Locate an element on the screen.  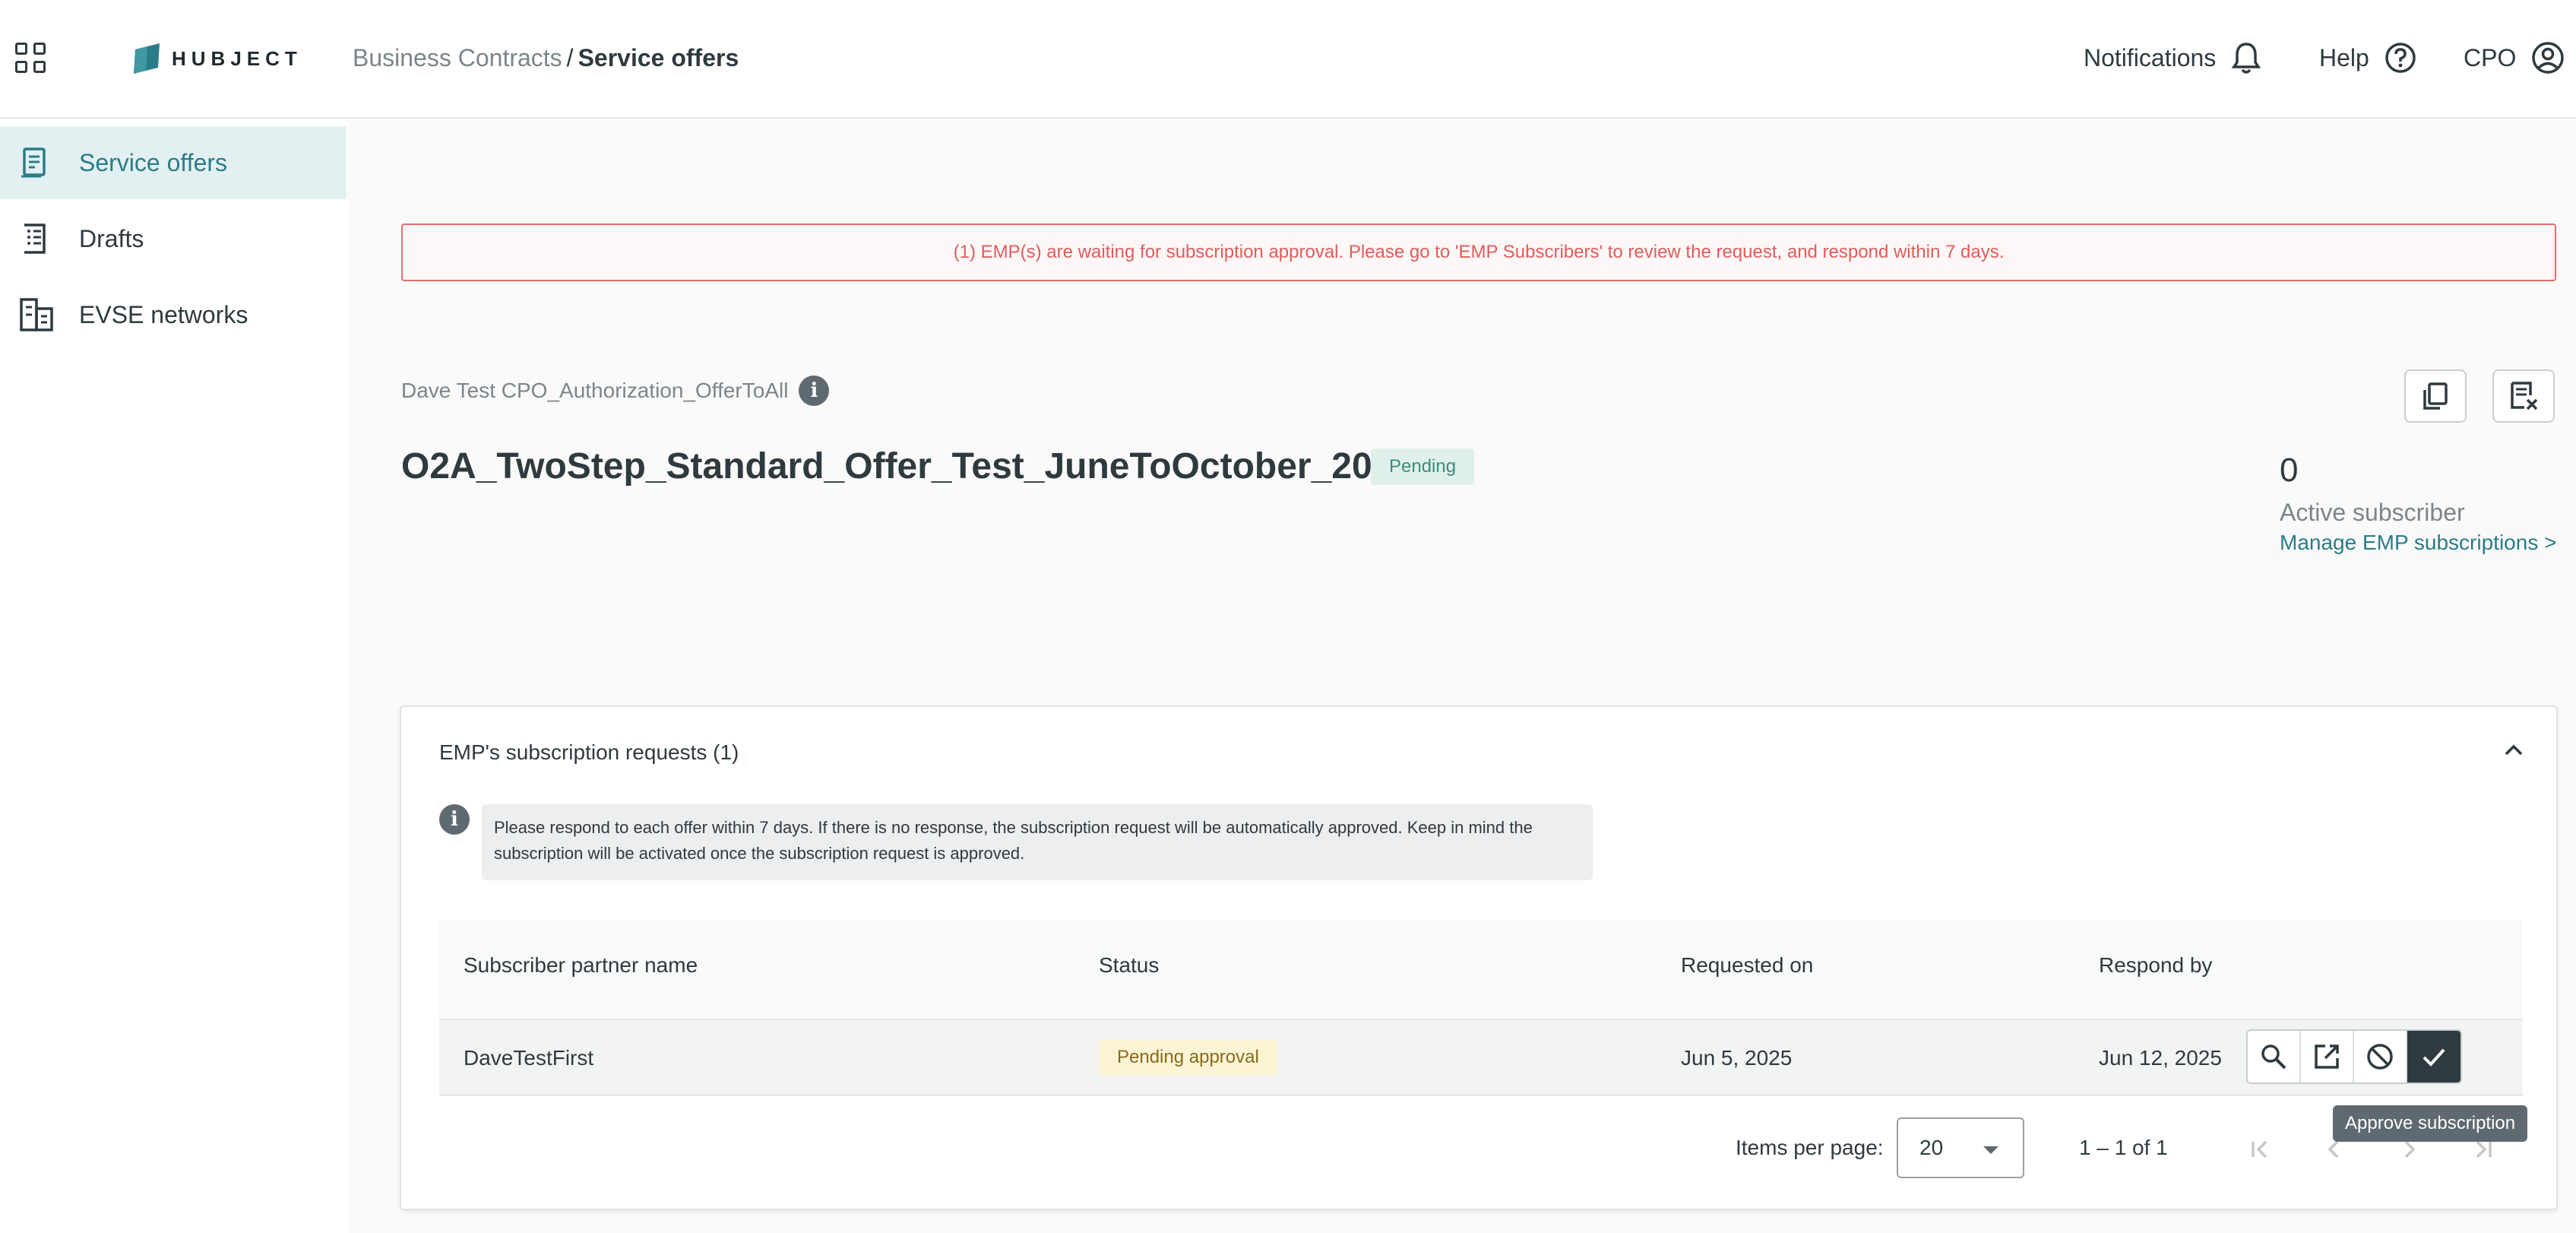
logo-mark-icon is located at coordinates (147, 58).